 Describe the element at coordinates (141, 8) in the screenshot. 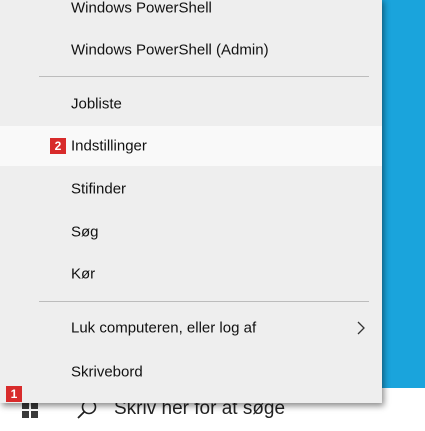

I see `menu-item-label: Windows PowerShell` at that location.